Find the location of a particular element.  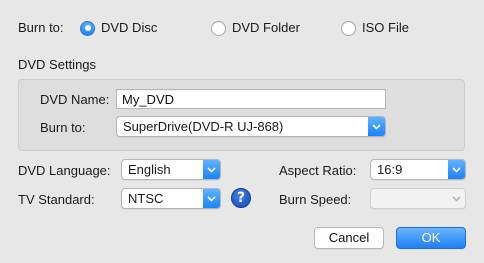

radio-dvd-folder: DVD Folder is located at coordinates (255, 28).